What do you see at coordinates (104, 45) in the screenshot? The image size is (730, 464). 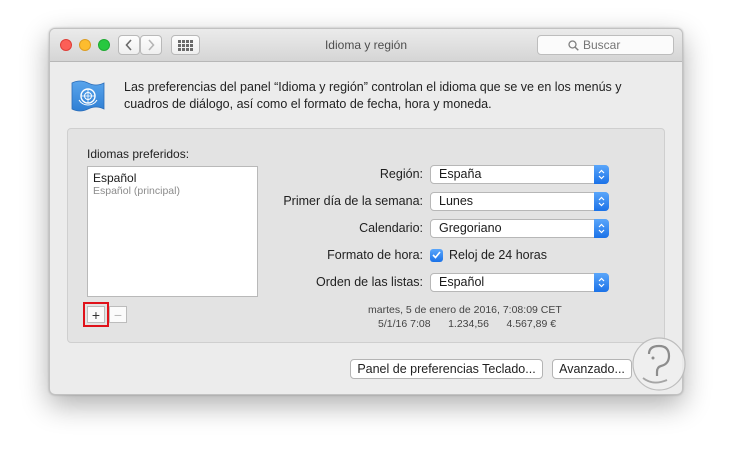 I see `zoom-window-button` at bounding box center [104, 45].